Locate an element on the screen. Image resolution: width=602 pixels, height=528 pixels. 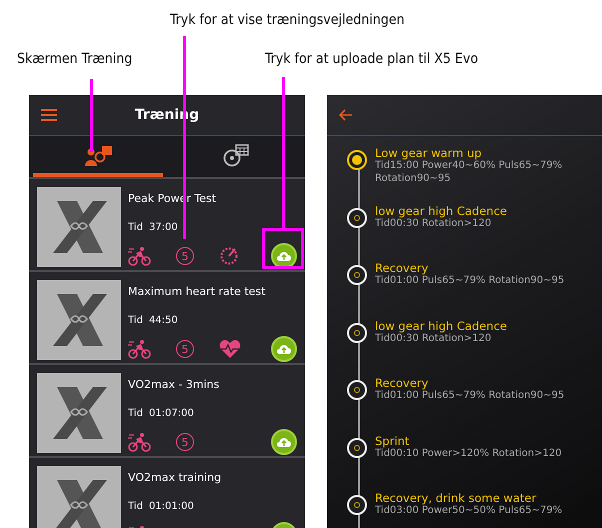
stopwatch-calendar-icon is located at coordinates (236, 154).